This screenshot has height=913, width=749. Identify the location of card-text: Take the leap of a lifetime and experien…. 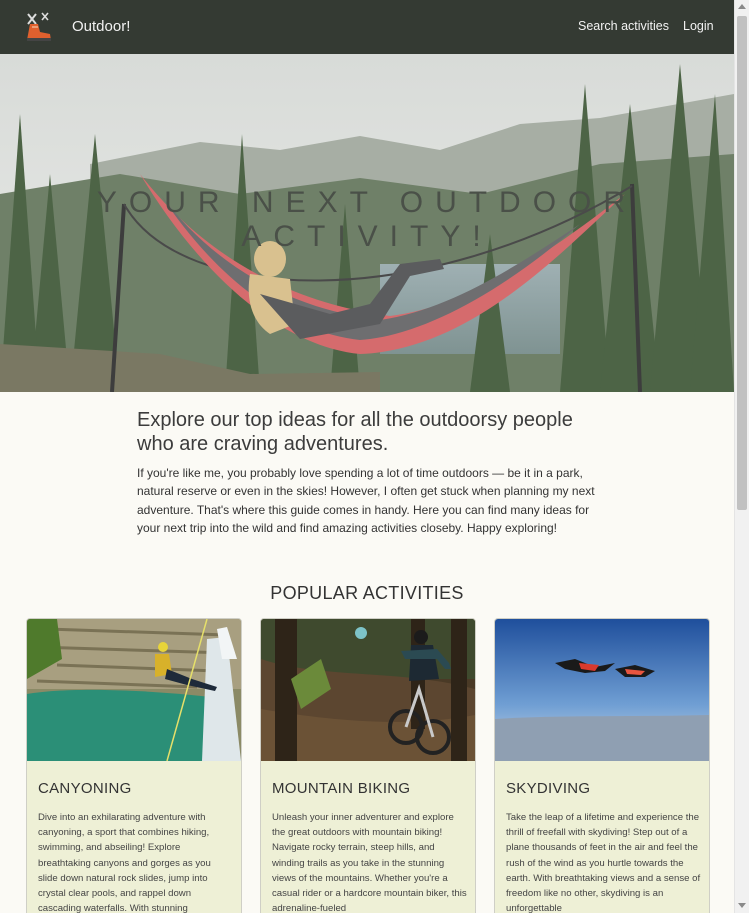
(603, 862).